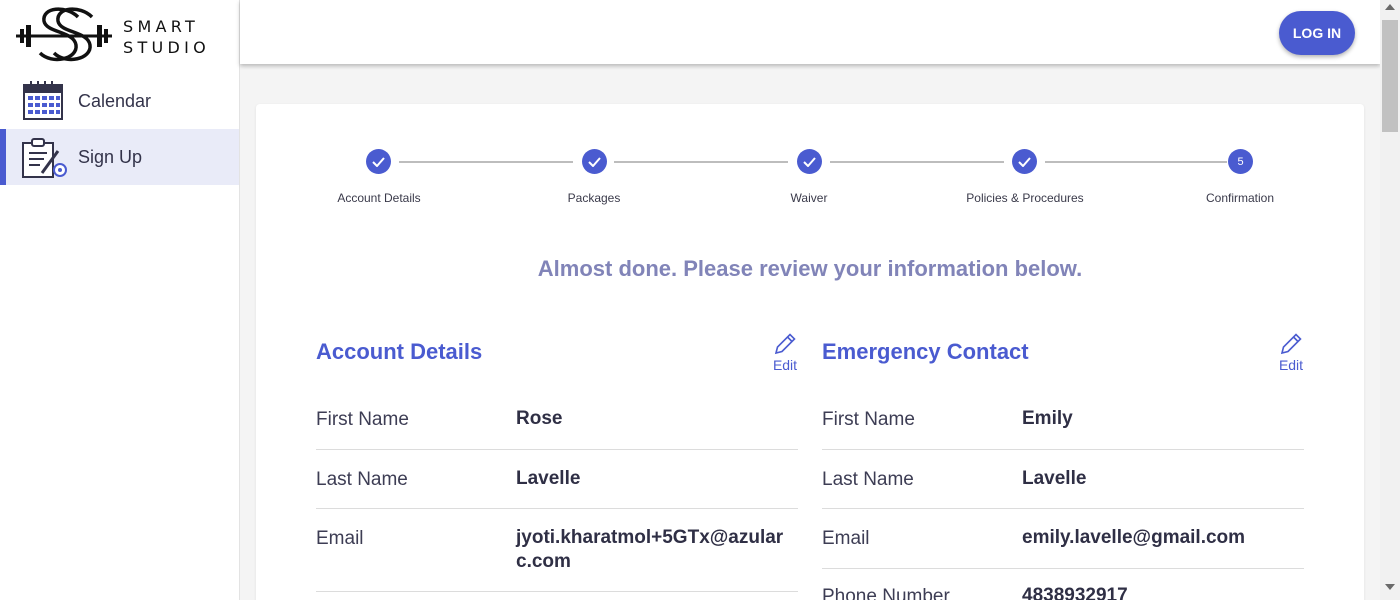  I want to click on edit-emergency-contact-button: Edit, so click(1291, 354).